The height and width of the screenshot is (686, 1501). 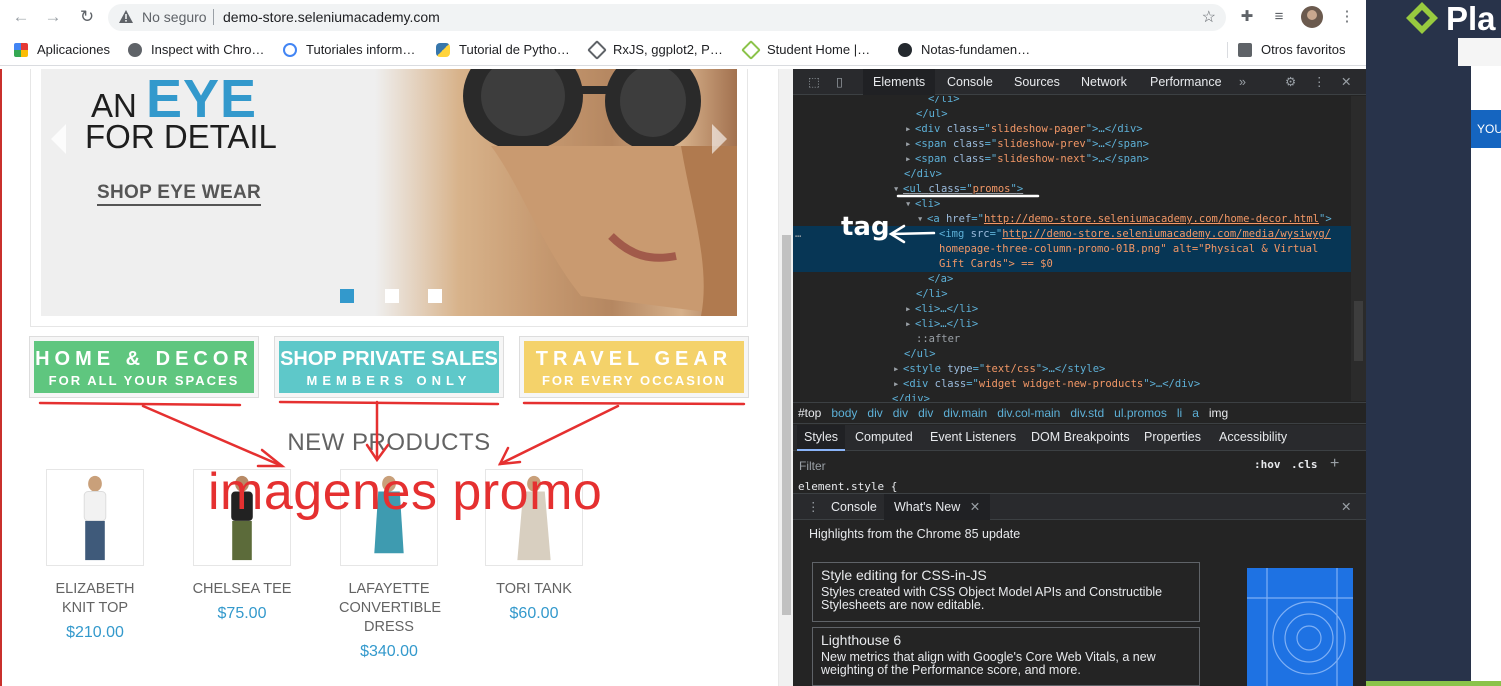 I want to click on dom-line: ▸ <li>…</li>, so click(x=941, y=324).